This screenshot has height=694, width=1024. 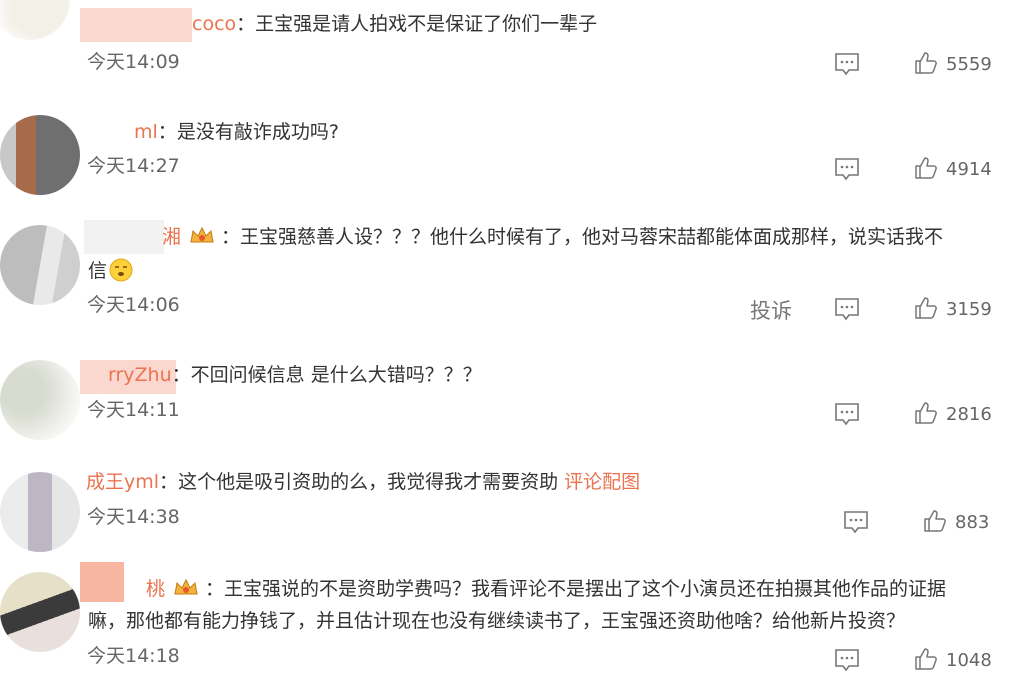 I want to click on comment-text-cont: 信, so click(x=539, y=271).